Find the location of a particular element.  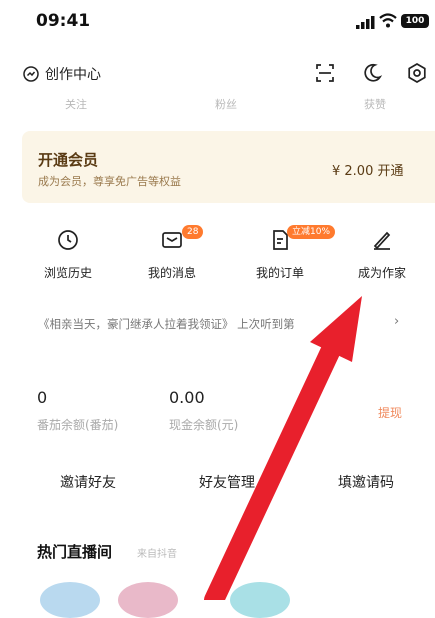

cash-balance-label: 现金余额(元) is located at coordinates (204, 425).